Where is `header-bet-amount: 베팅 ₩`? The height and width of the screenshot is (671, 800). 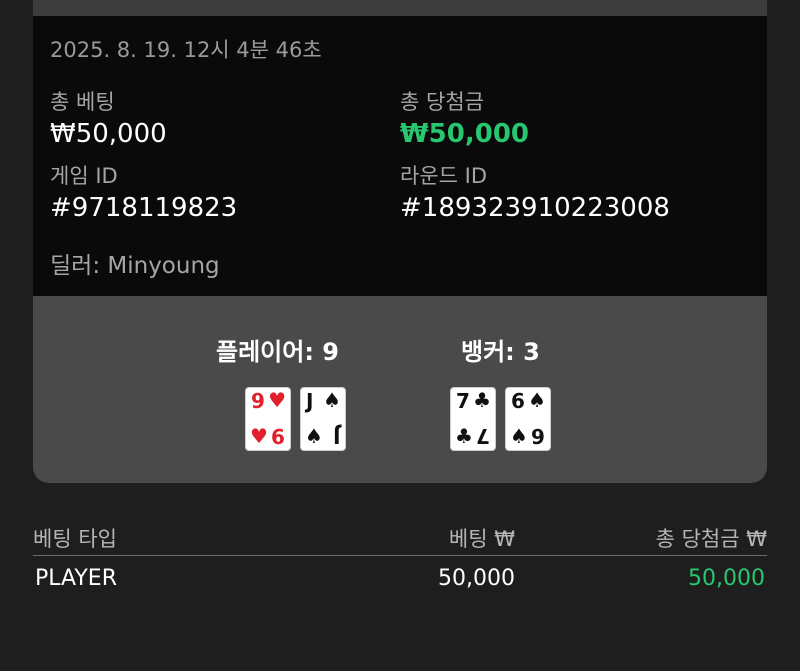
header-bet-amount: 베팅 ₩ is located at coordinates (481, 539).